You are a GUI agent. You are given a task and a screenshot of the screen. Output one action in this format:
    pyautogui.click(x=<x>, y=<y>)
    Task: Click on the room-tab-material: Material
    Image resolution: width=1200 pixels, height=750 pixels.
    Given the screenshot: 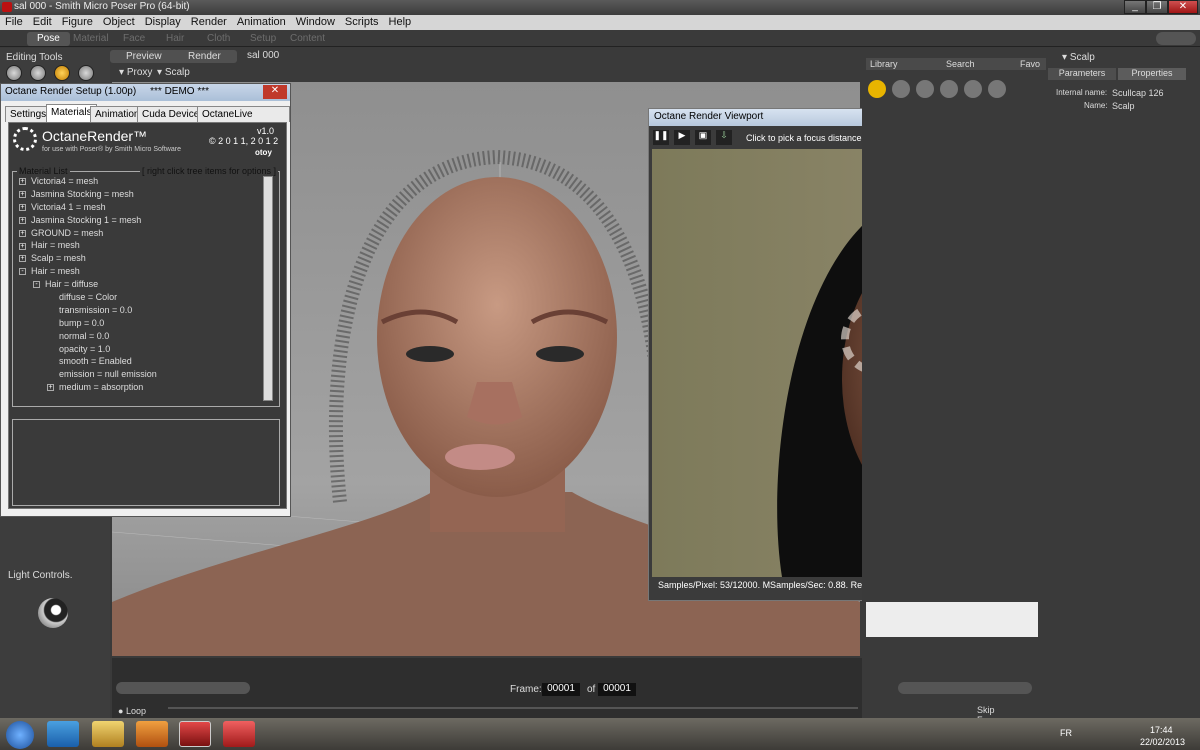 What is the action you would take?
    pyautogui.click(x=91, y=39)
    